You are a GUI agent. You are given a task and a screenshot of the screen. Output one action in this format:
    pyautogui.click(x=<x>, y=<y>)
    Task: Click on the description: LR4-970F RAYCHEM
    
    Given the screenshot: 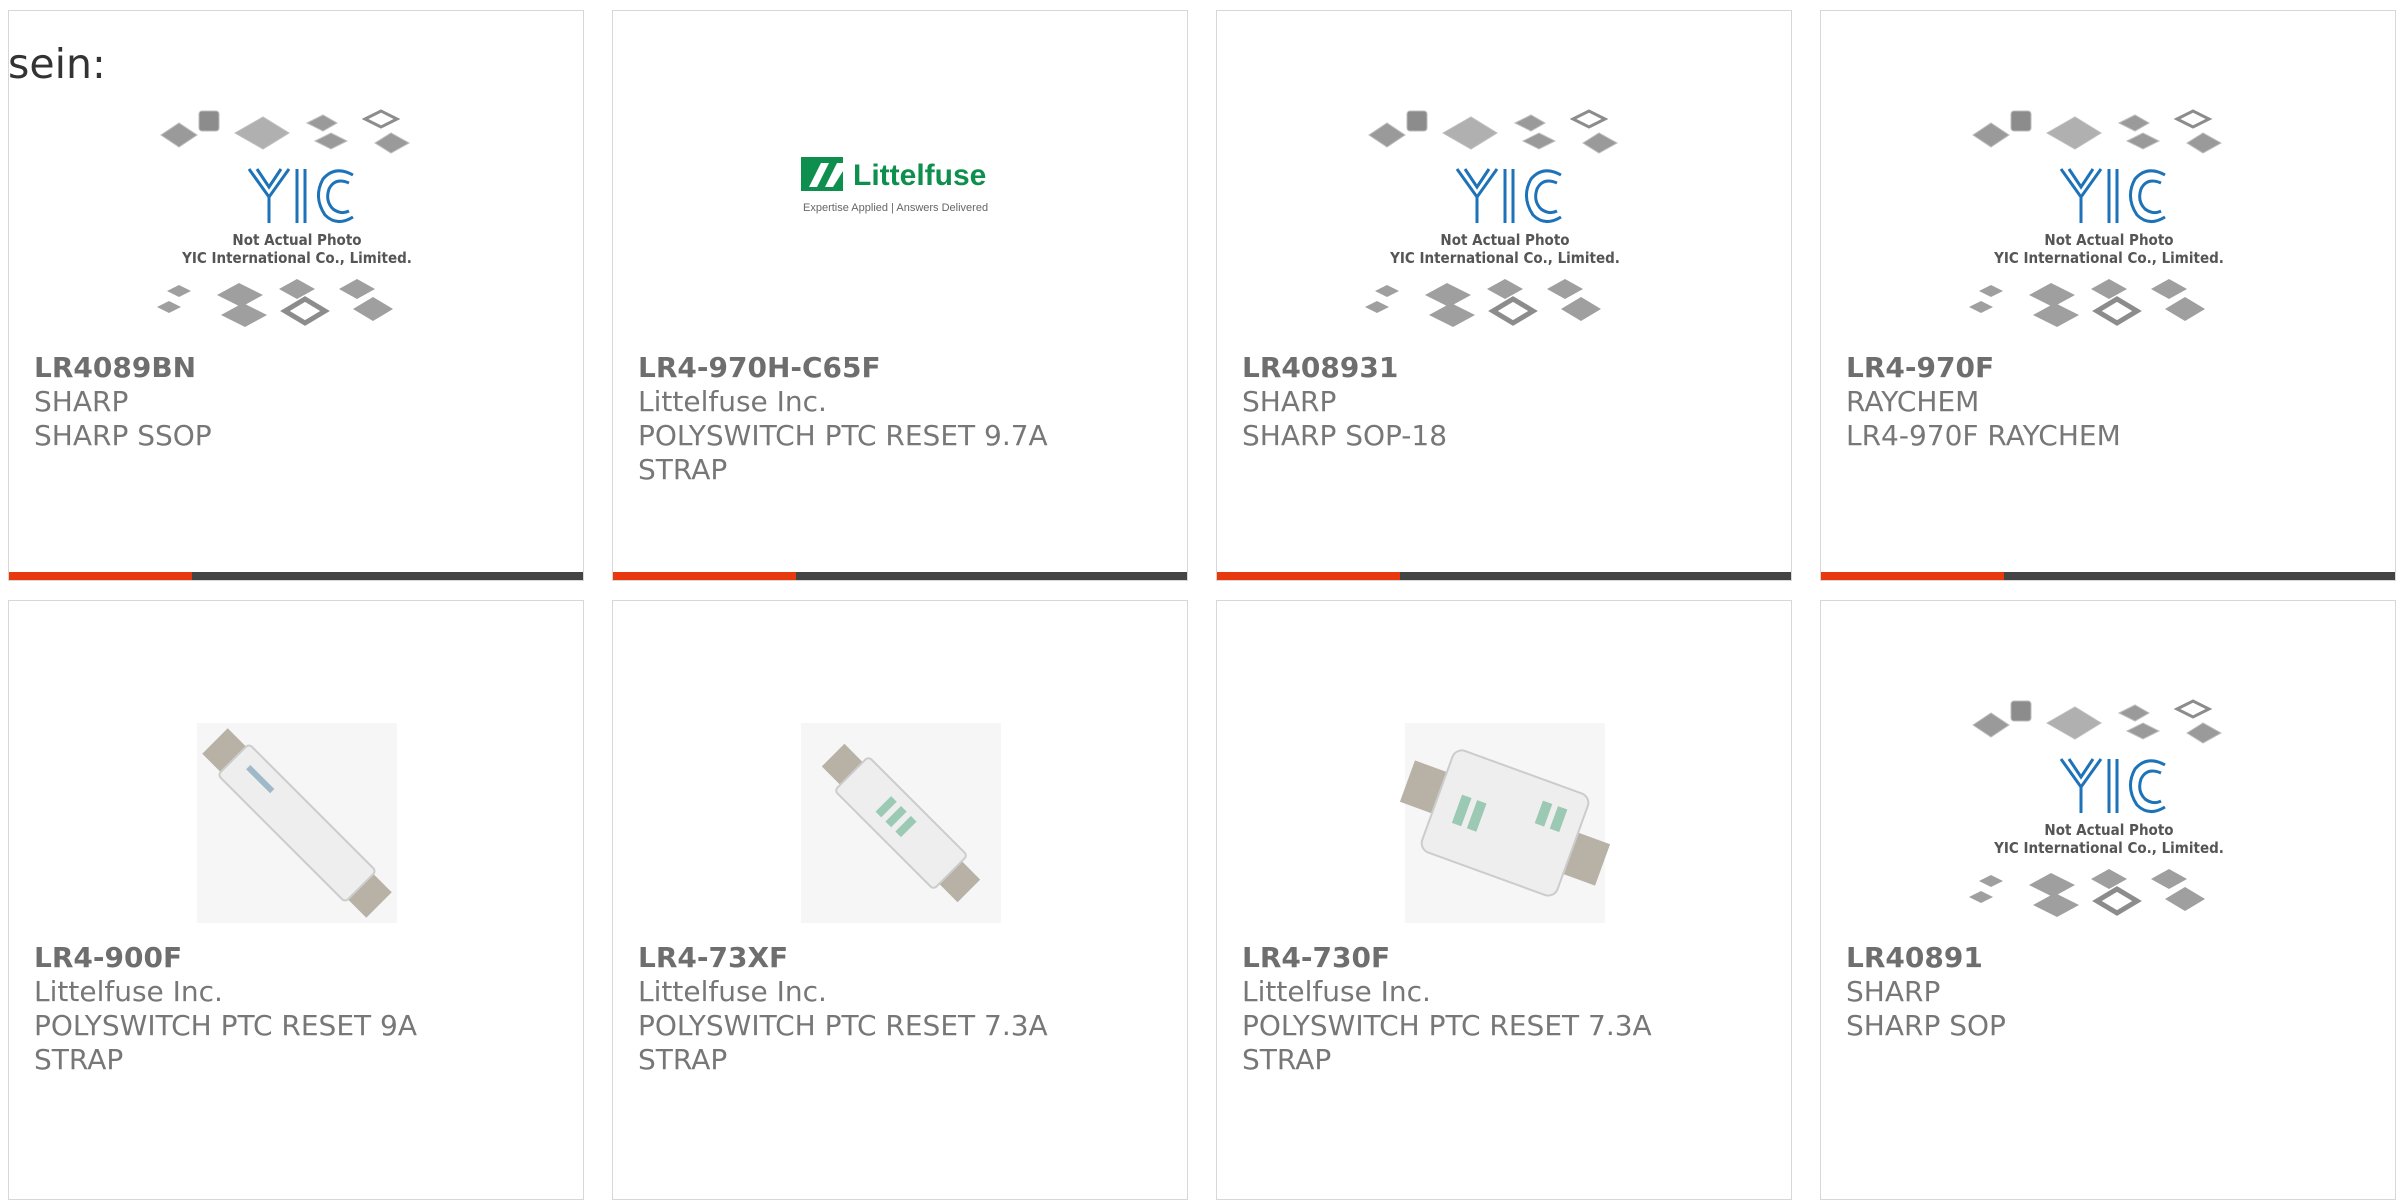 What is the action you would take?
    pyautogui.click(x=1983, y=435)
    